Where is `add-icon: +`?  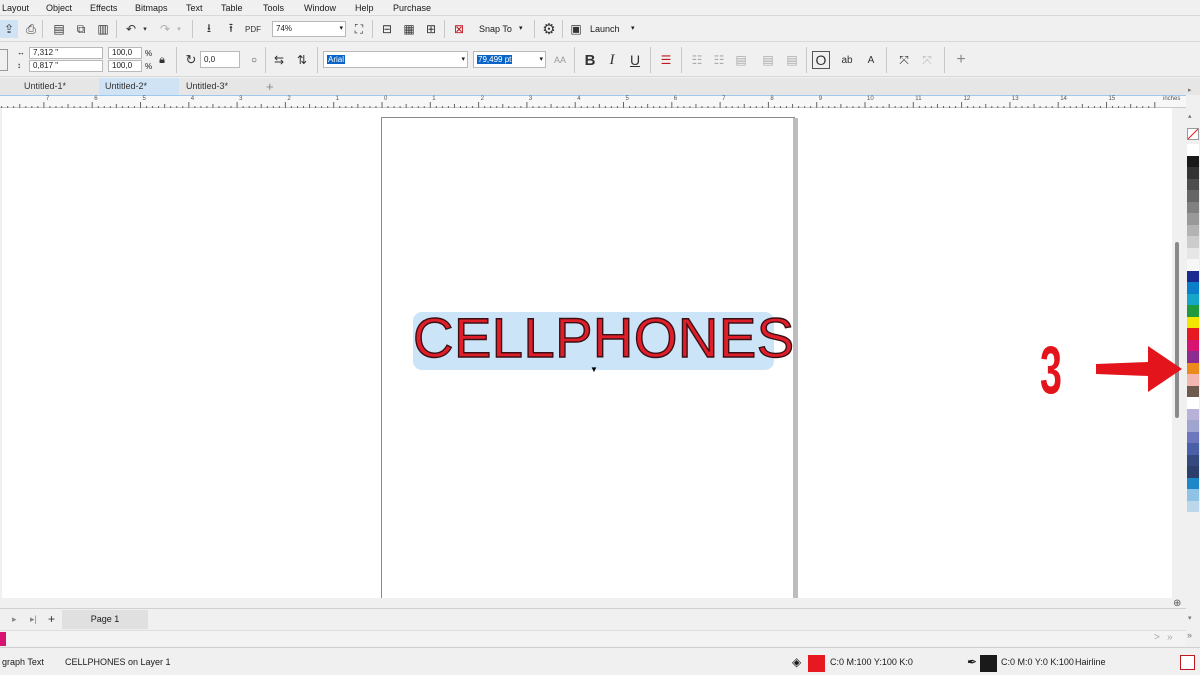 add-icon: + is located at coordinates (961, 60).